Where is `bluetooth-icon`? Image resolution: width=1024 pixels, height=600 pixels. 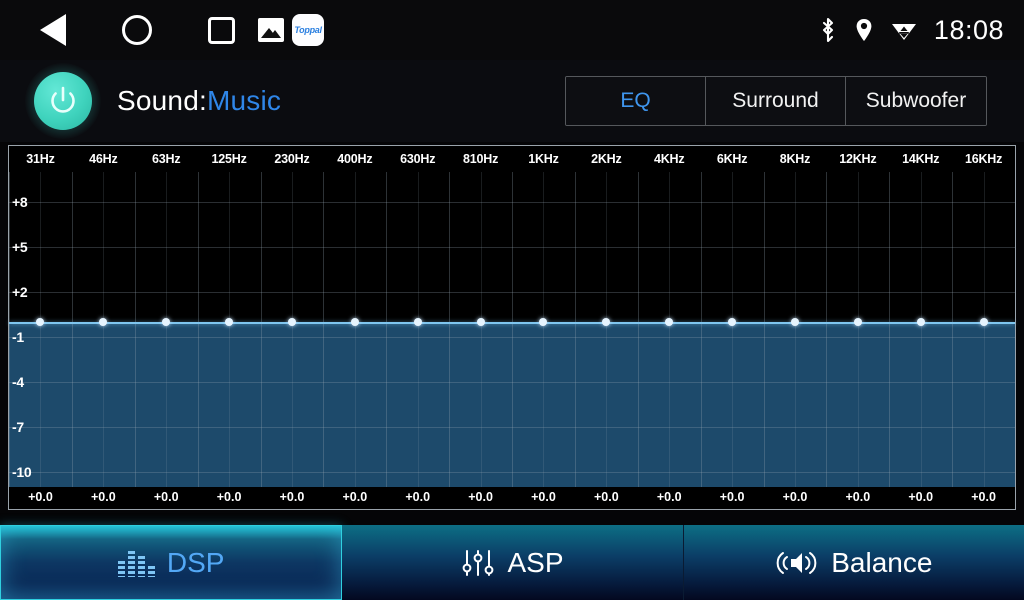
bluetooth-icon is located at coordinates (828, 30).